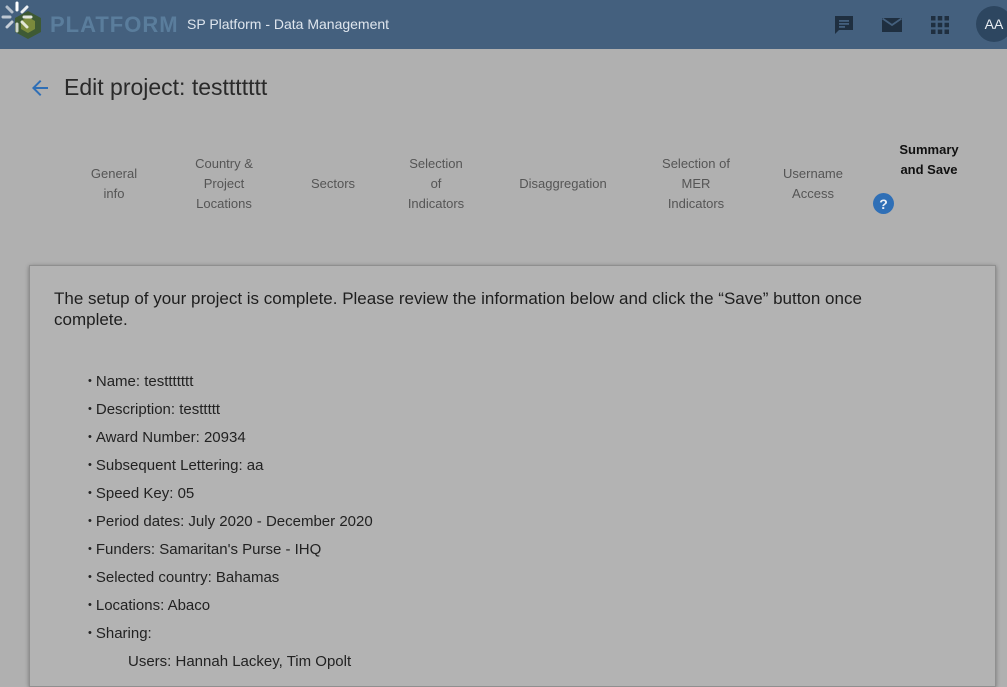 Image resolution: width=1007 pixels, height=687 pixels. I want to click on apps-grid-icon, so click(940, 25).